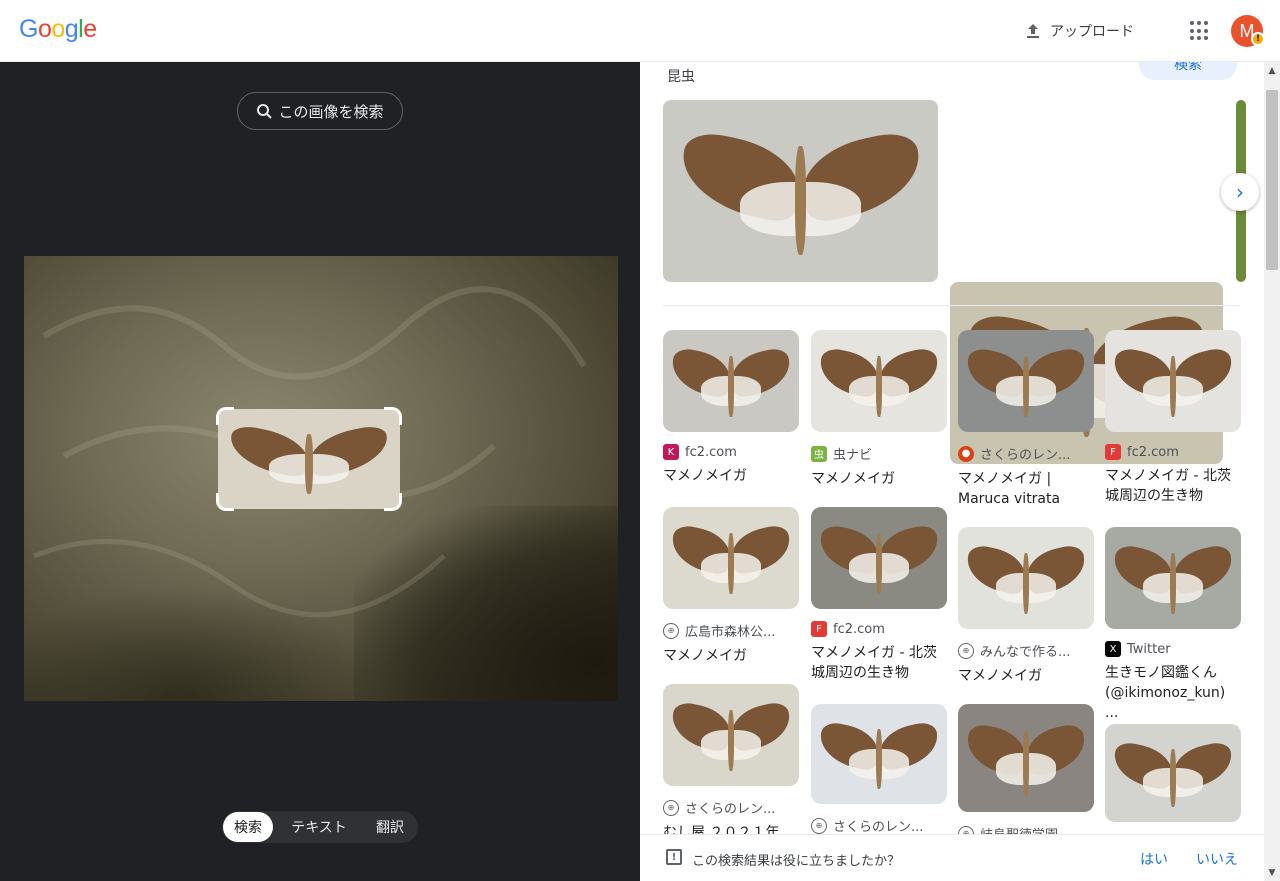 The image size is (1280, 881). Describe the element at coordinates (1258, 39) in the screenshot. I see `warning-badge-icon: !` at that location.